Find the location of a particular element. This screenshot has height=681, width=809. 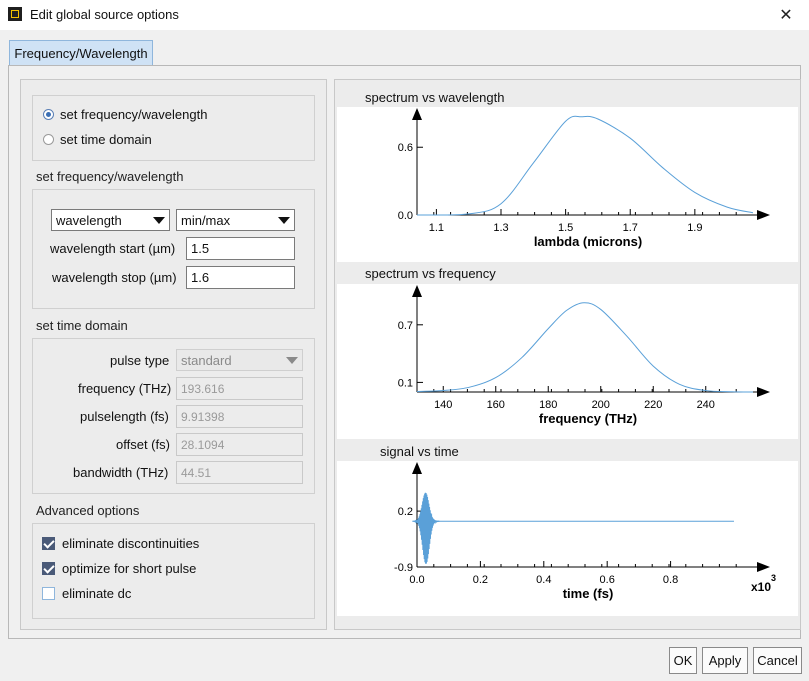

pulse-type-label: pulse type is located at coordinates (140, 360).